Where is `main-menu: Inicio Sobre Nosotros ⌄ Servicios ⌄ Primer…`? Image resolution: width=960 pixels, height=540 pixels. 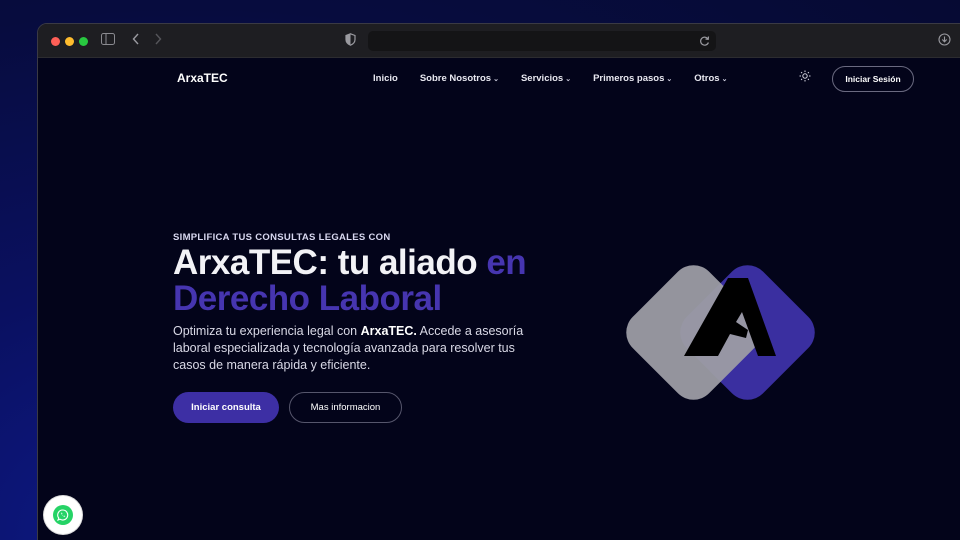
main-menu: Inicio Sobre Nosotros ⌄ Servicios ⌄ Primer… is located at coordinates (561, 78).